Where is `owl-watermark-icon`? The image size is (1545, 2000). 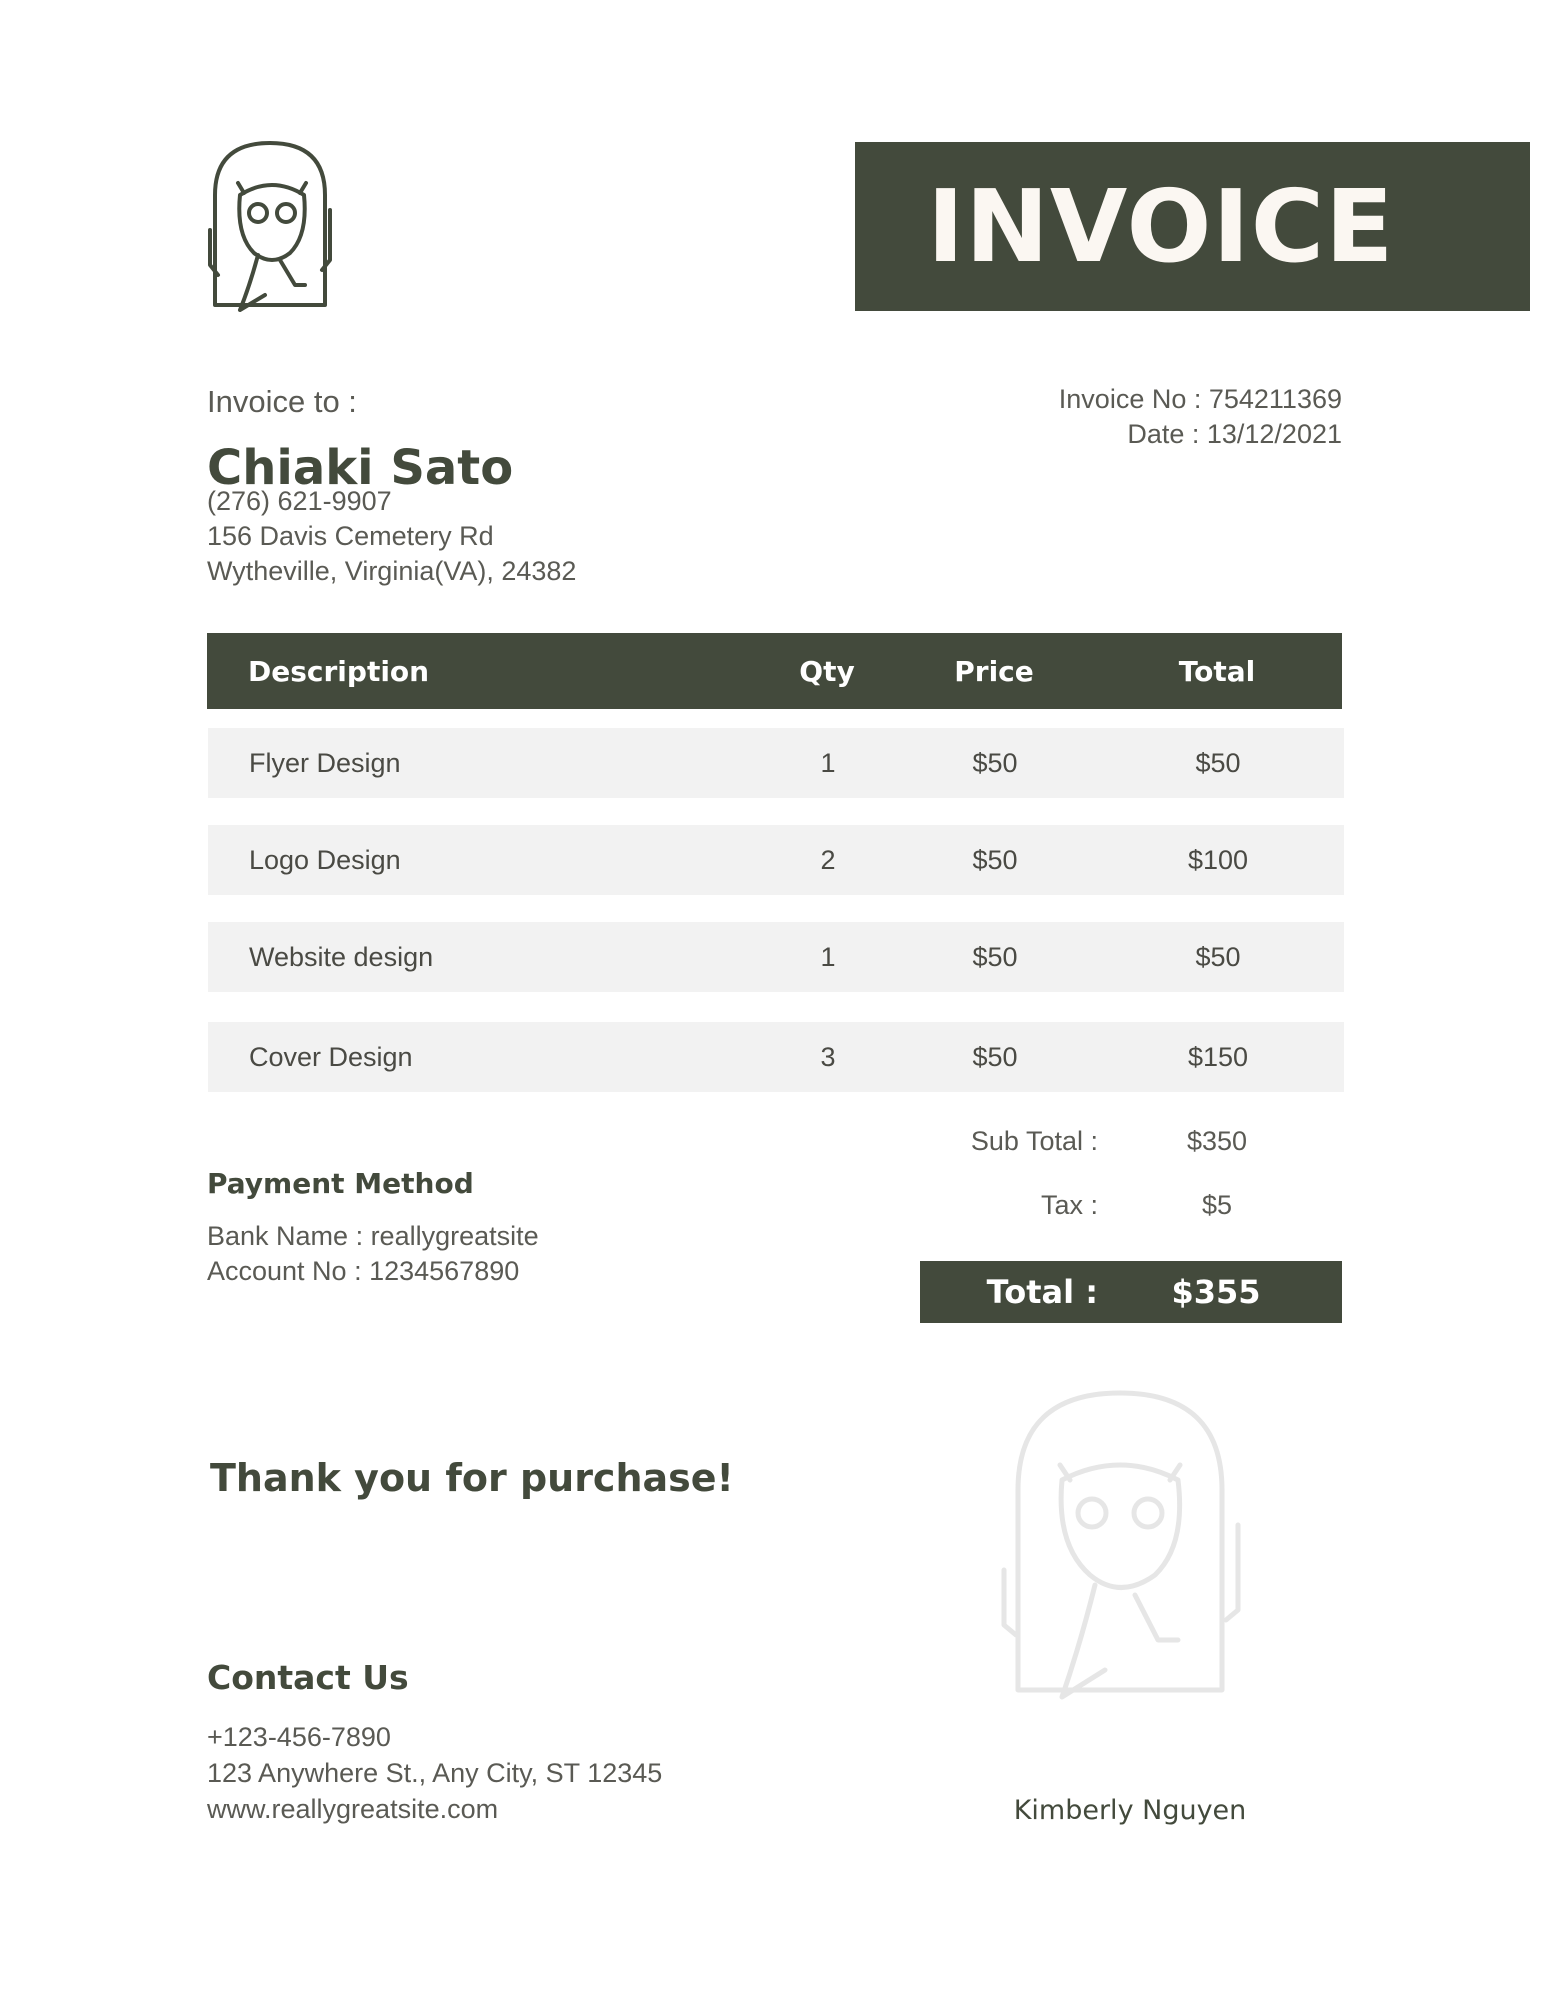
owl-watermark-icon is located at coordinates (1121, 1545).